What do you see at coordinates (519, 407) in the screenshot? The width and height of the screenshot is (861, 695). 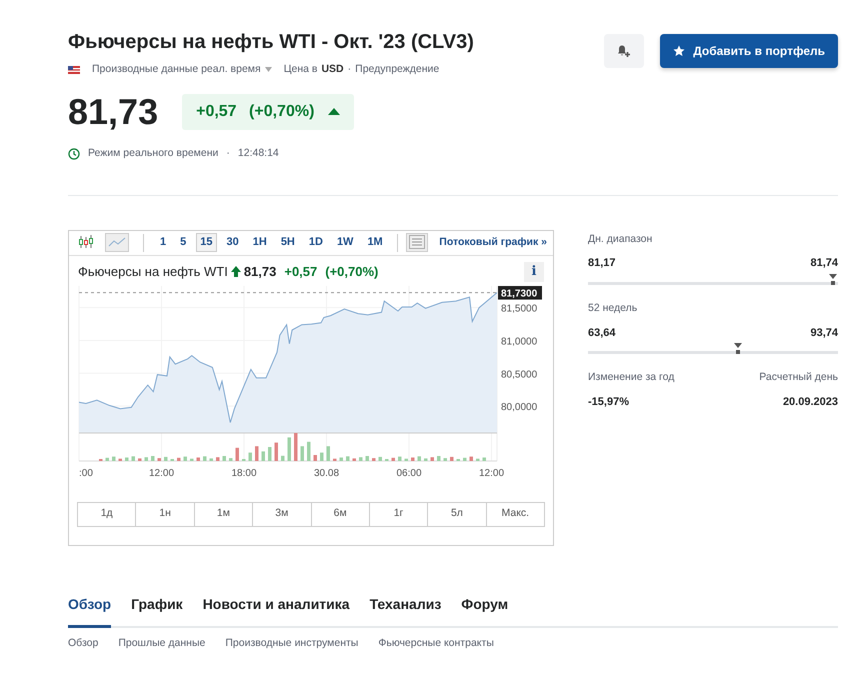 I see `axis-label: 80,0000` at bounding box center [519, 407].